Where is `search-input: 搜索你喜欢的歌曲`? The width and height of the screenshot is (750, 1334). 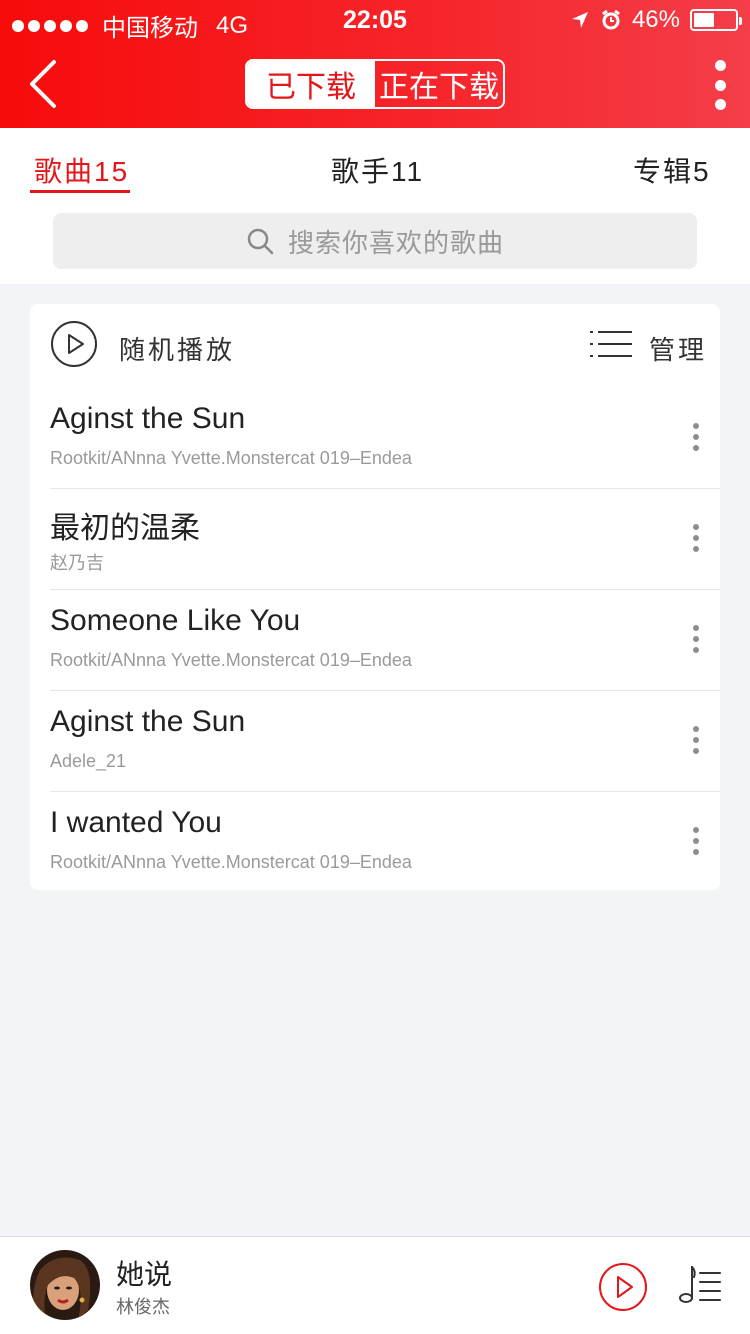 search-input: 搜索你喜欢的歌曲 is located at coordinates (375, 241).